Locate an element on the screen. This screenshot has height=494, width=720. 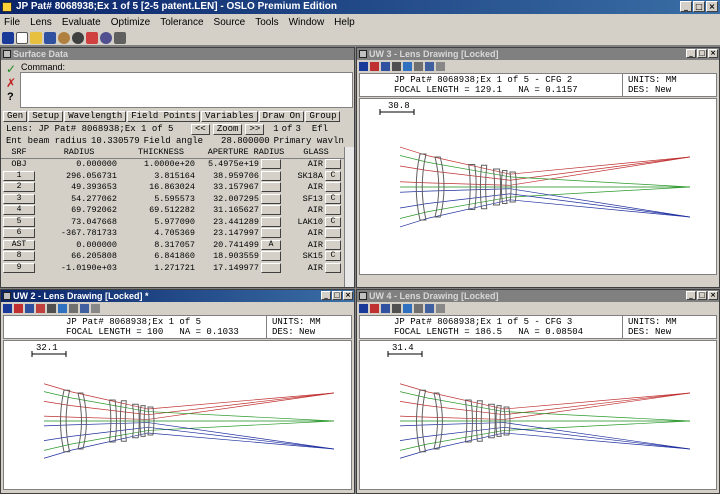
radius-cell: 69.792062 is located at coordinates (78, 210).